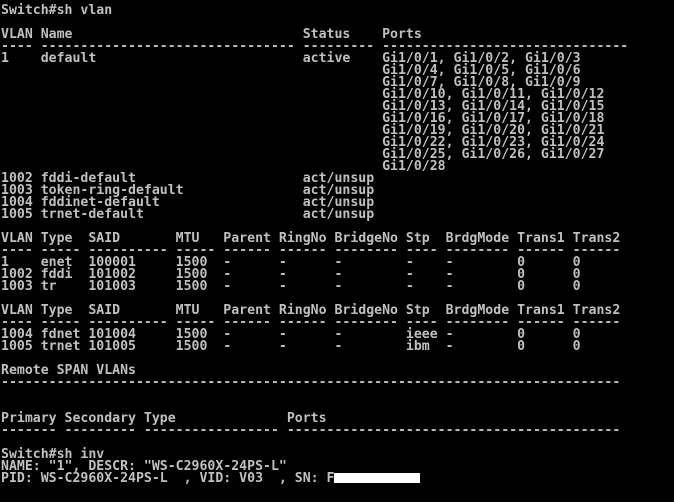 The image size is (674, 502). I want to click on terminal-line: Switch#sh vlan, so click(57, 10).